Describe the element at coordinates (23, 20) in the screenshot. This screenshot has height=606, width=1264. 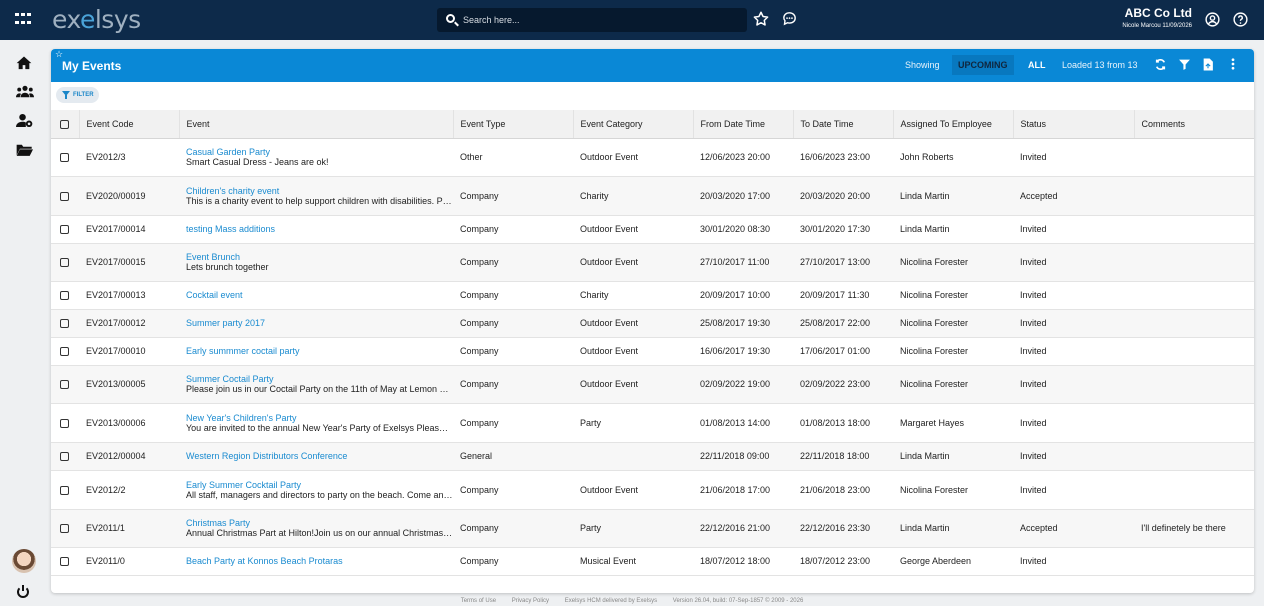
I see `apps-grid-icon` at that location.